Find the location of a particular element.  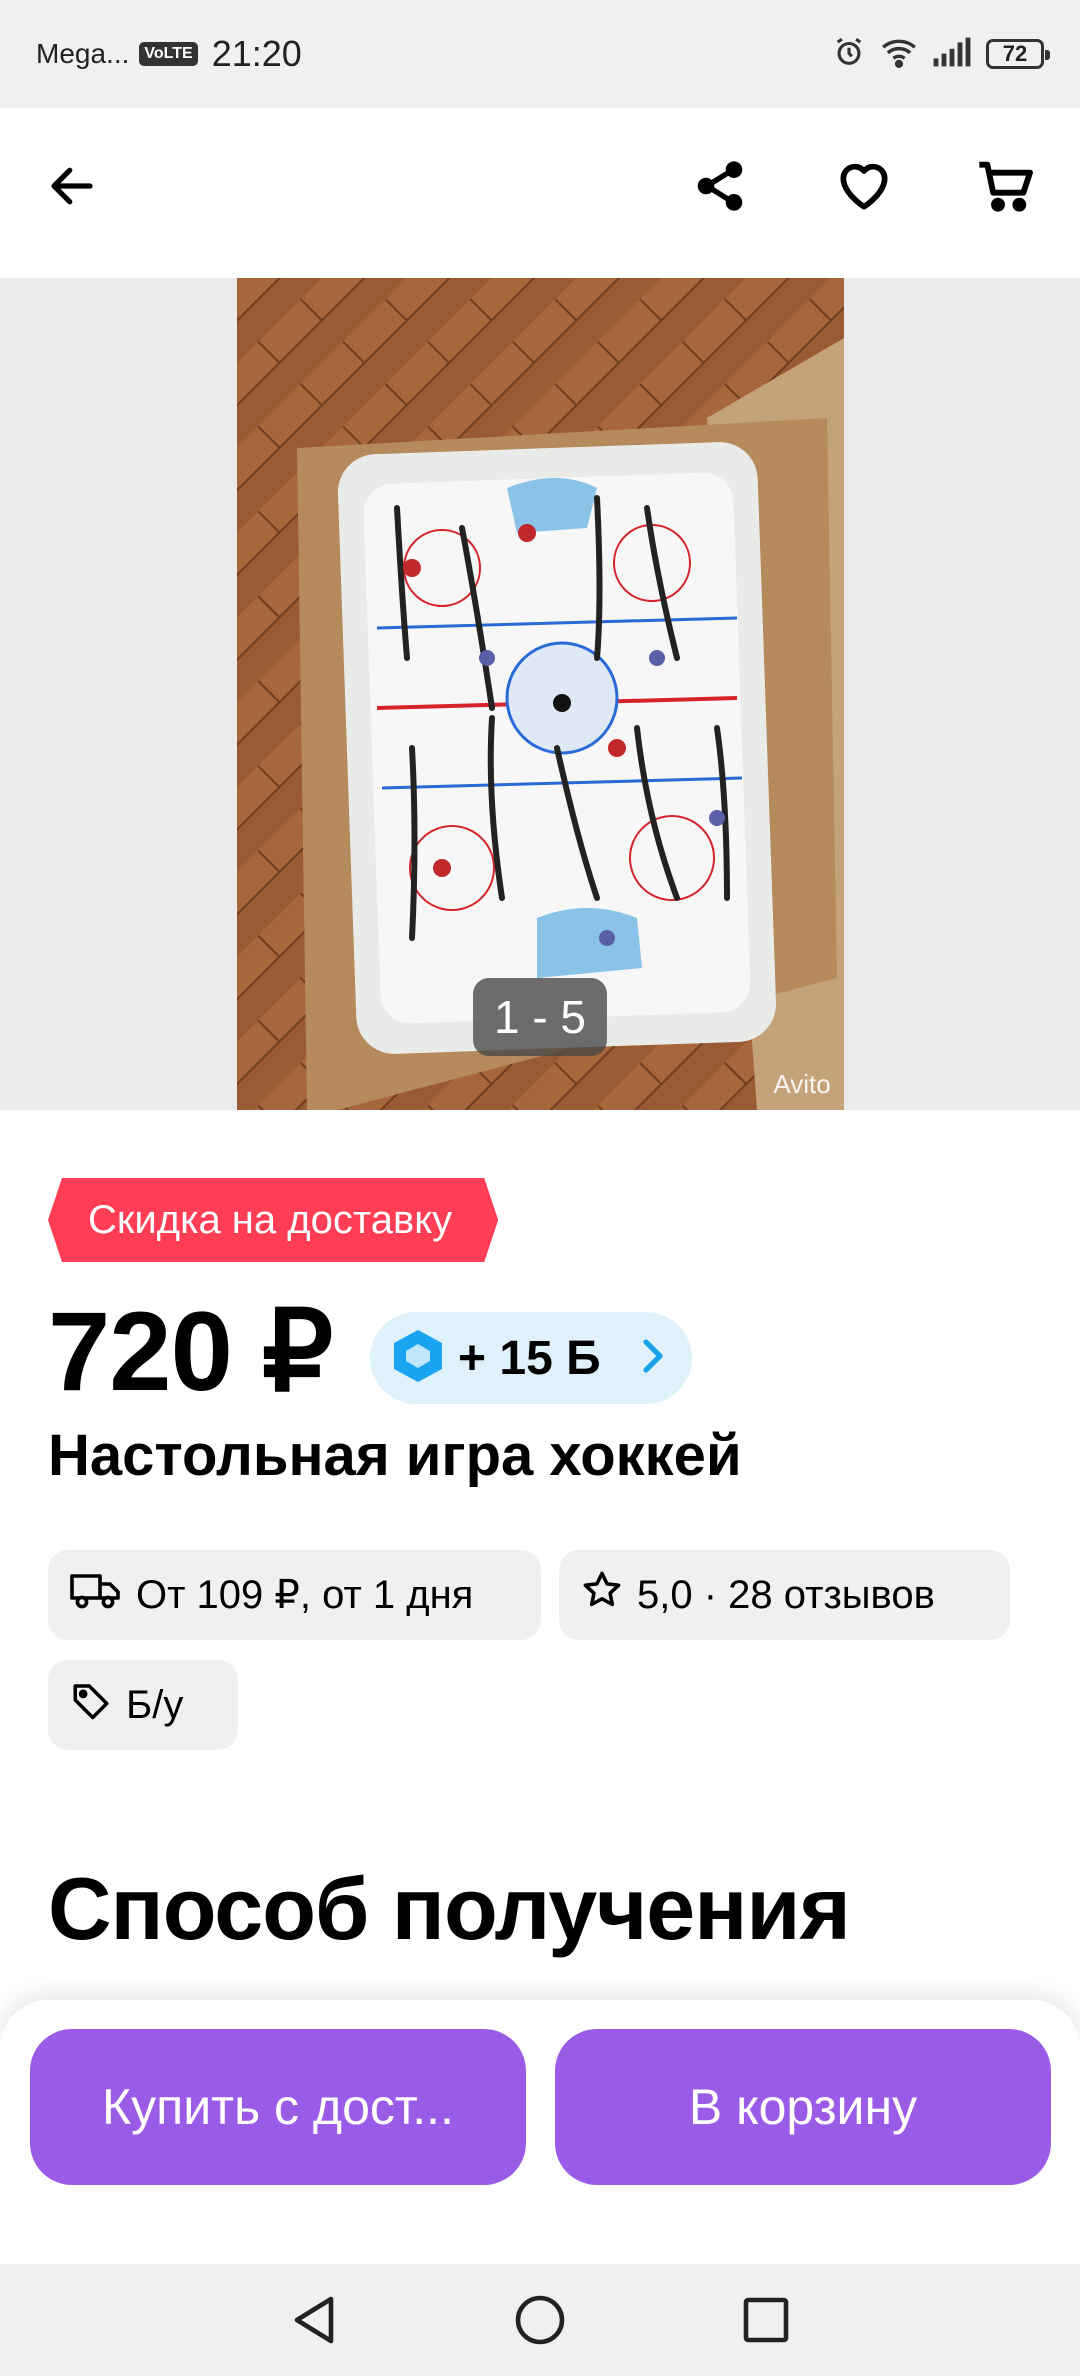

bottom-action-panel: Купить с дост... В корзину is located at coordinates (540, 2132).